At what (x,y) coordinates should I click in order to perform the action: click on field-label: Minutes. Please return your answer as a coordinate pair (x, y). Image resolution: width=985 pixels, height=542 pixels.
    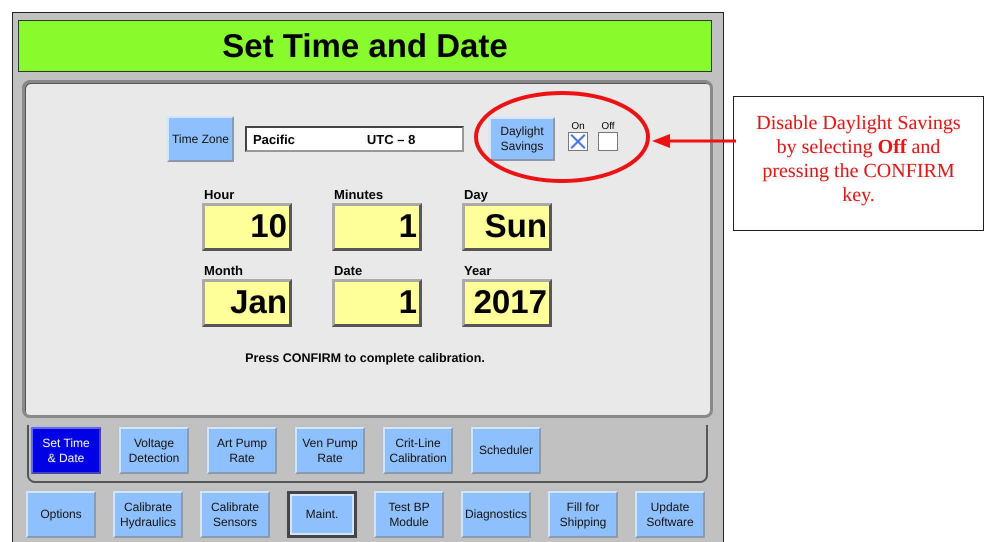
    Looking at the image, I should click on (359, 195).